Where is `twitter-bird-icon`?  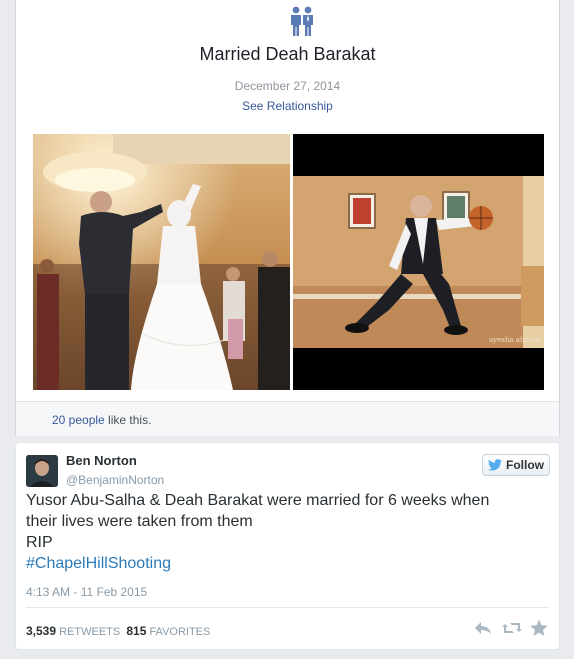
twitter-bird-icon is located at coordinates (495, 465).